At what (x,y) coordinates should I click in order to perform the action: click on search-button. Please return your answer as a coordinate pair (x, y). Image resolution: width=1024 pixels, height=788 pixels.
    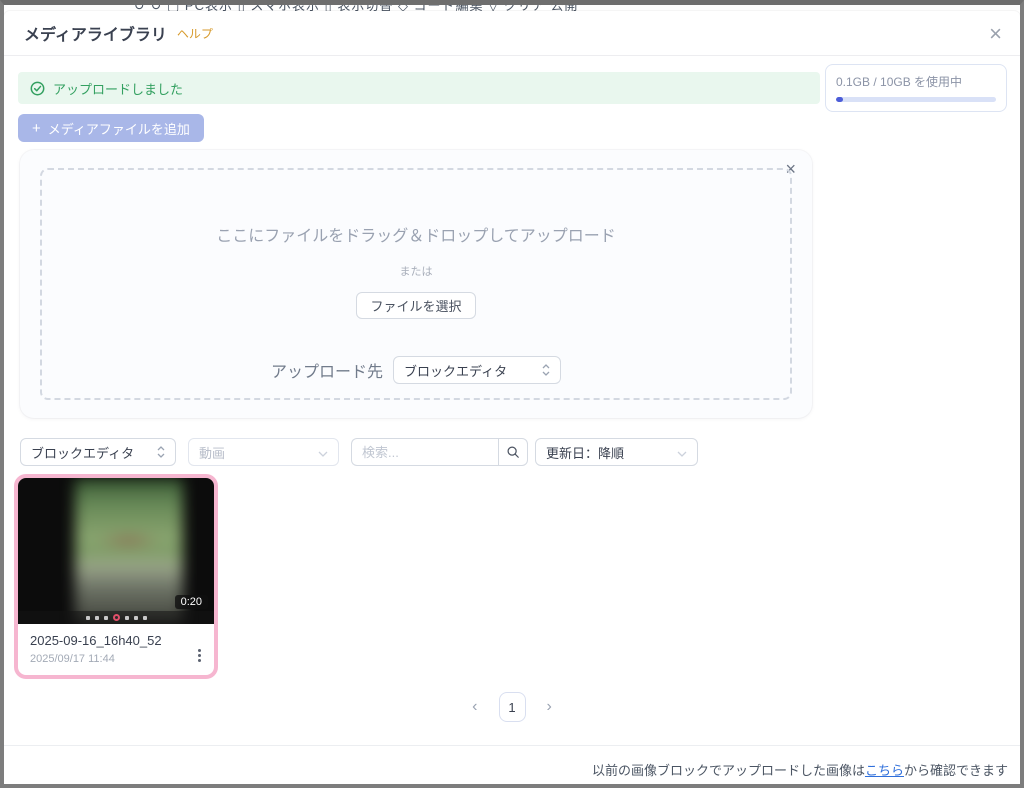
    Looking at the image, I should click on (513, 452).